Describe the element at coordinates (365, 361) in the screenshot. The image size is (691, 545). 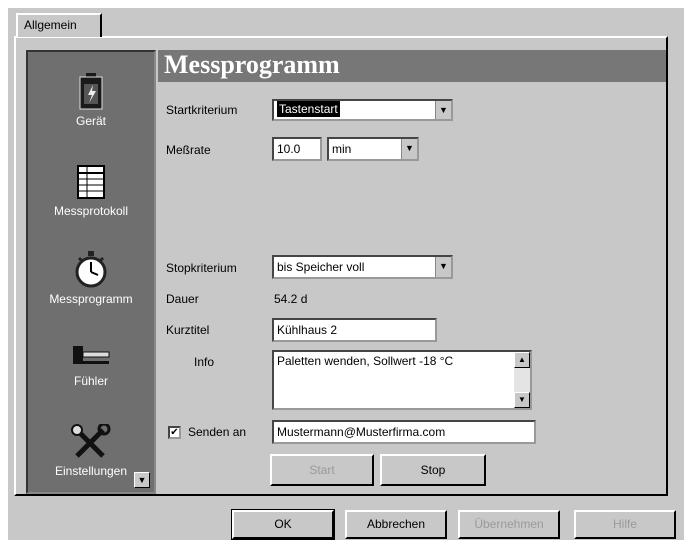
I see `info-text: Paletten wenden, Sollwert -18 °C` at that location.